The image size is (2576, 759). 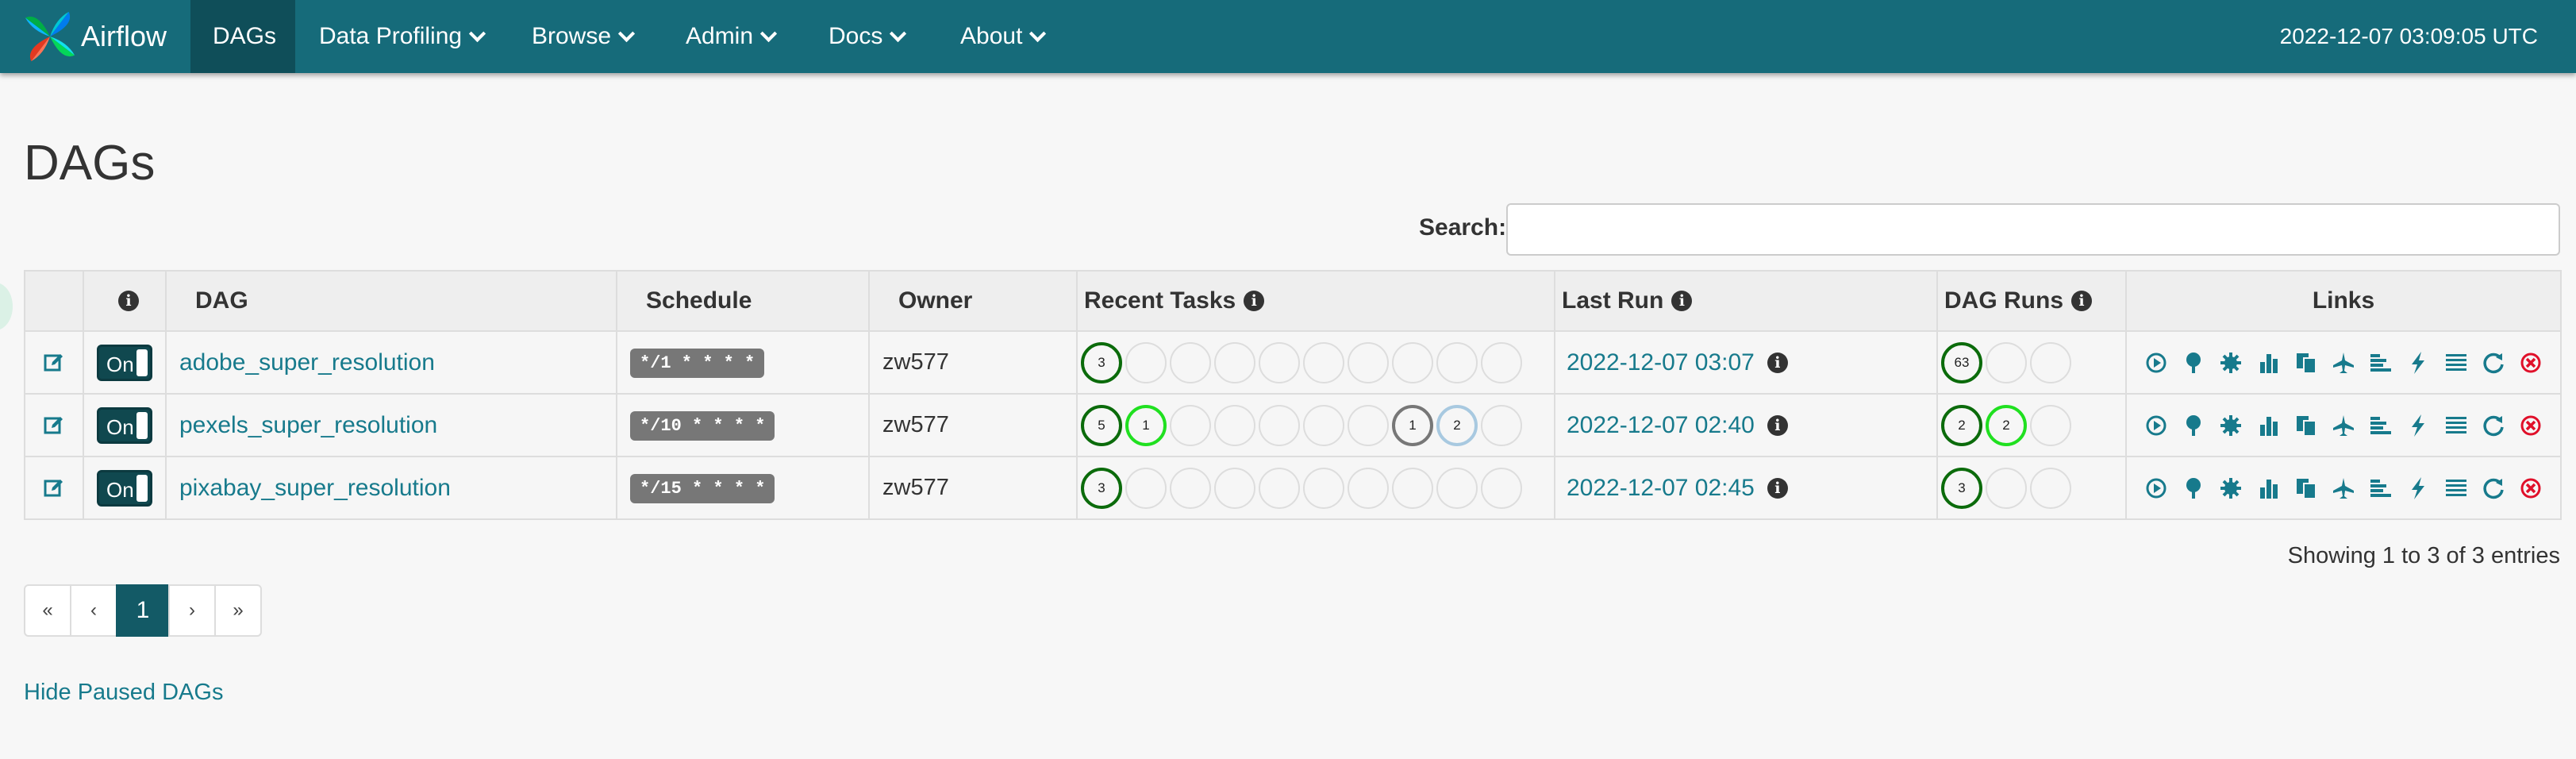 I want to click on header-dag-runs: DAG Runs i, so click(x=2031, y=301).